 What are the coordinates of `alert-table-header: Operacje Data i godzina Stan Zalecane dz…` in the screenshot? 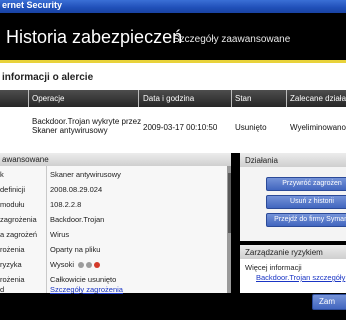 It's located at (173, 98).